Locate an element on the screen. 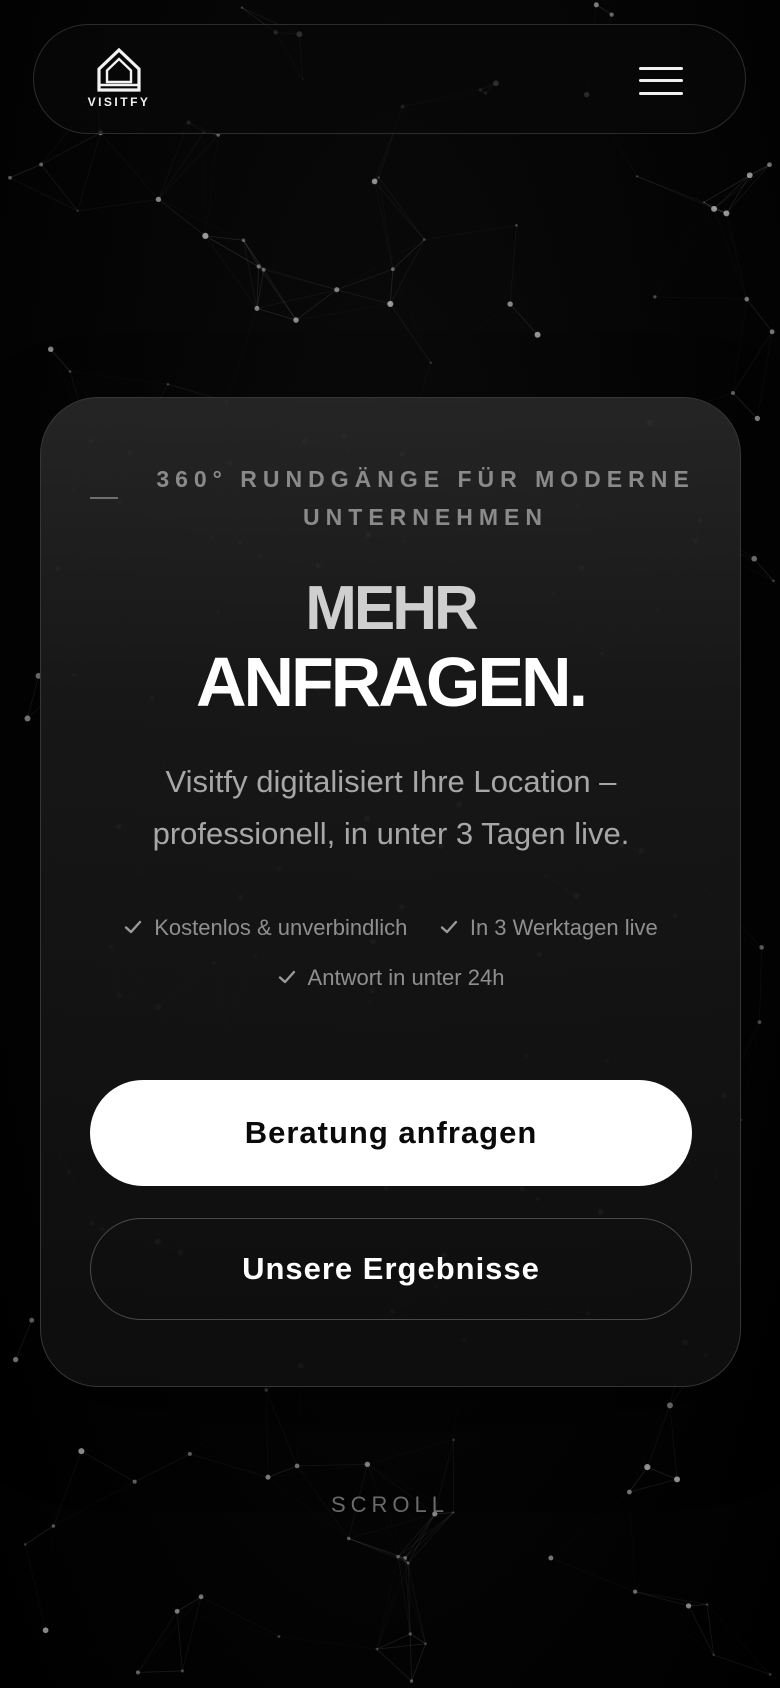 This screenshot has width=780, height=1688. feature-item: In 3 Werktagen live is located at coordinates (549, 928).